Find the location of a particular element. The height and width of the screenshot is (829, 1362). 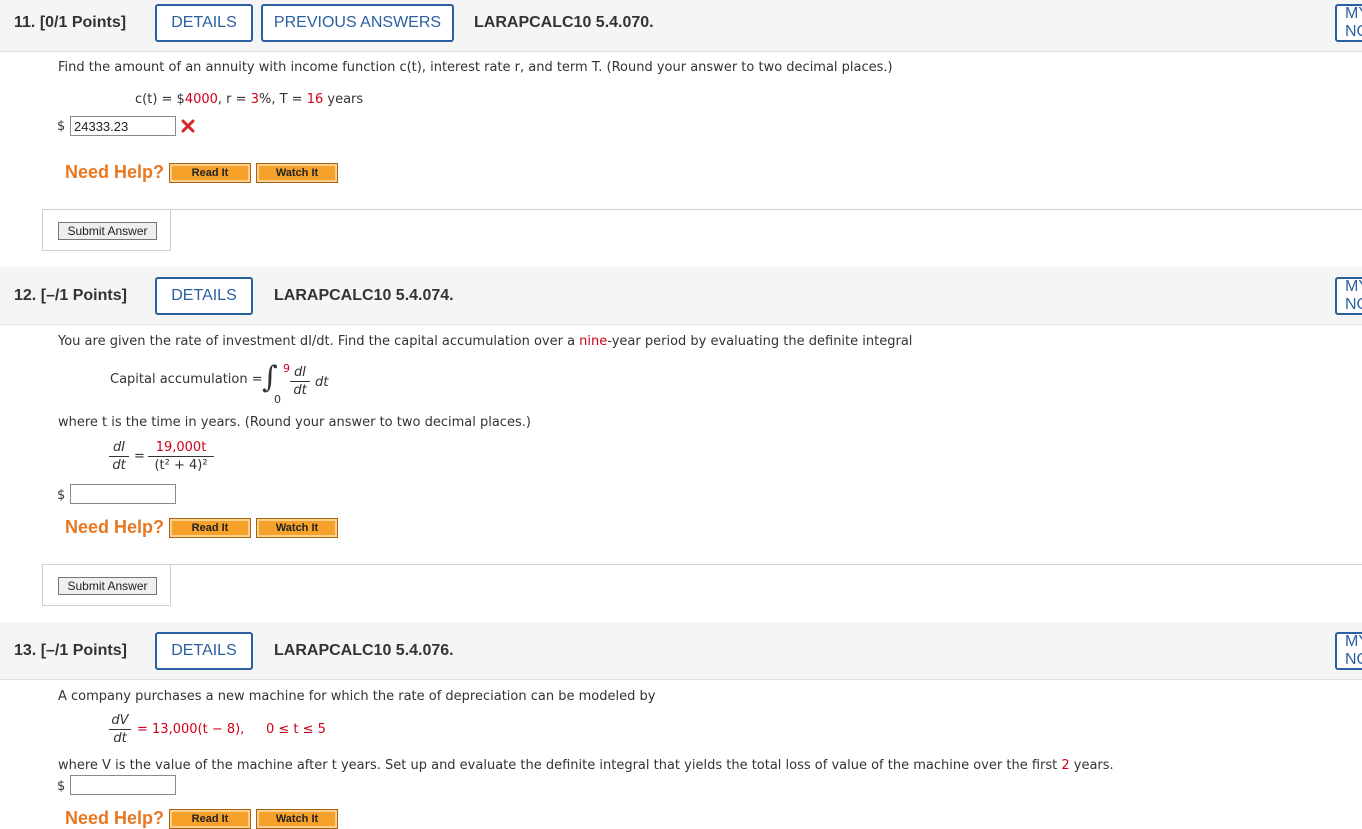

problem-code: LARAPCALC10 5.4.070. is located at coordinates (564, 22).